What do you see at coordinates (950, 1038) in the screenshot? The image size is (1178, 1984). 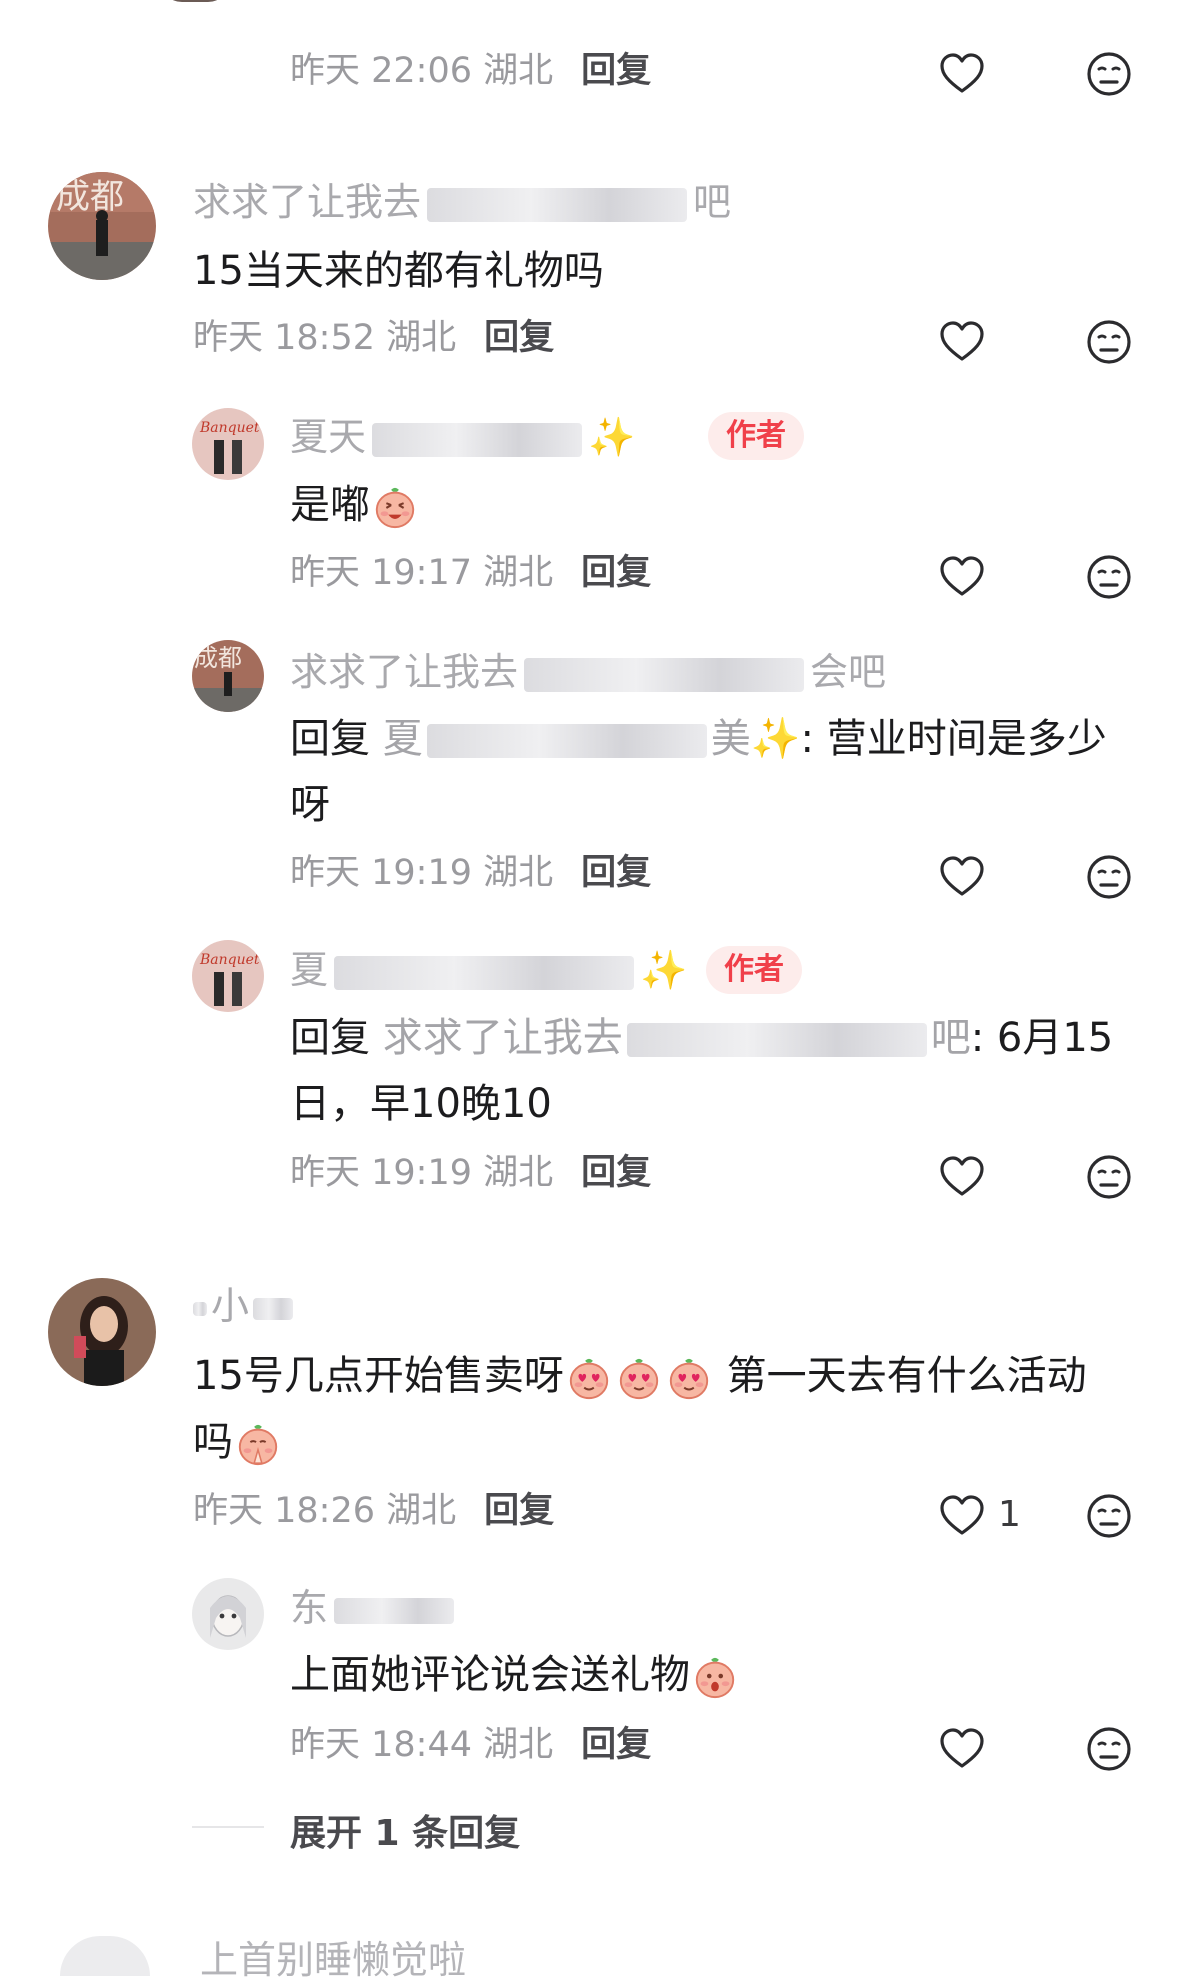 I see `reply-to-suffix: 吧` at bounding box center [950, 1038].